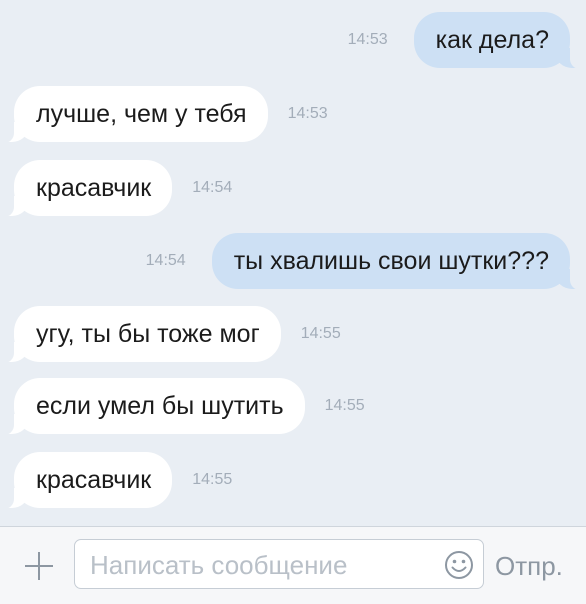 This screenshot has width=586, height=604. I want to click on message-bubble-incoming: если умел бы шутить, so click(153, 406).